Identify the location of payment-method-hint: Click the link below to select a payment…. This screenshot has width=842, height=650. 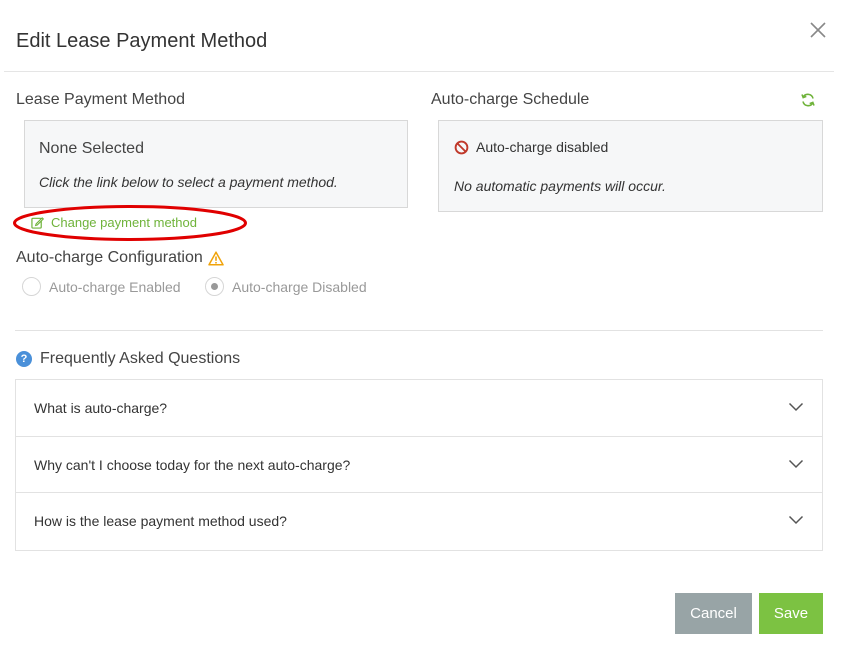
(188, 182).